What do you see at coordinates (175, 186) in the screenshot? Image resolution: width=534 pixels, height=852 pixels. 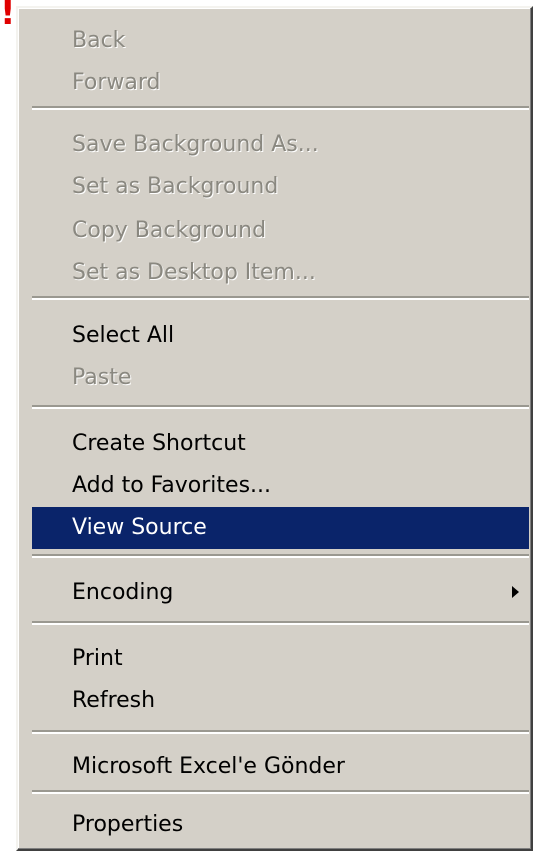 I see `menu-item-set-as-background: Set as Background` at bounding box center [175, 186].